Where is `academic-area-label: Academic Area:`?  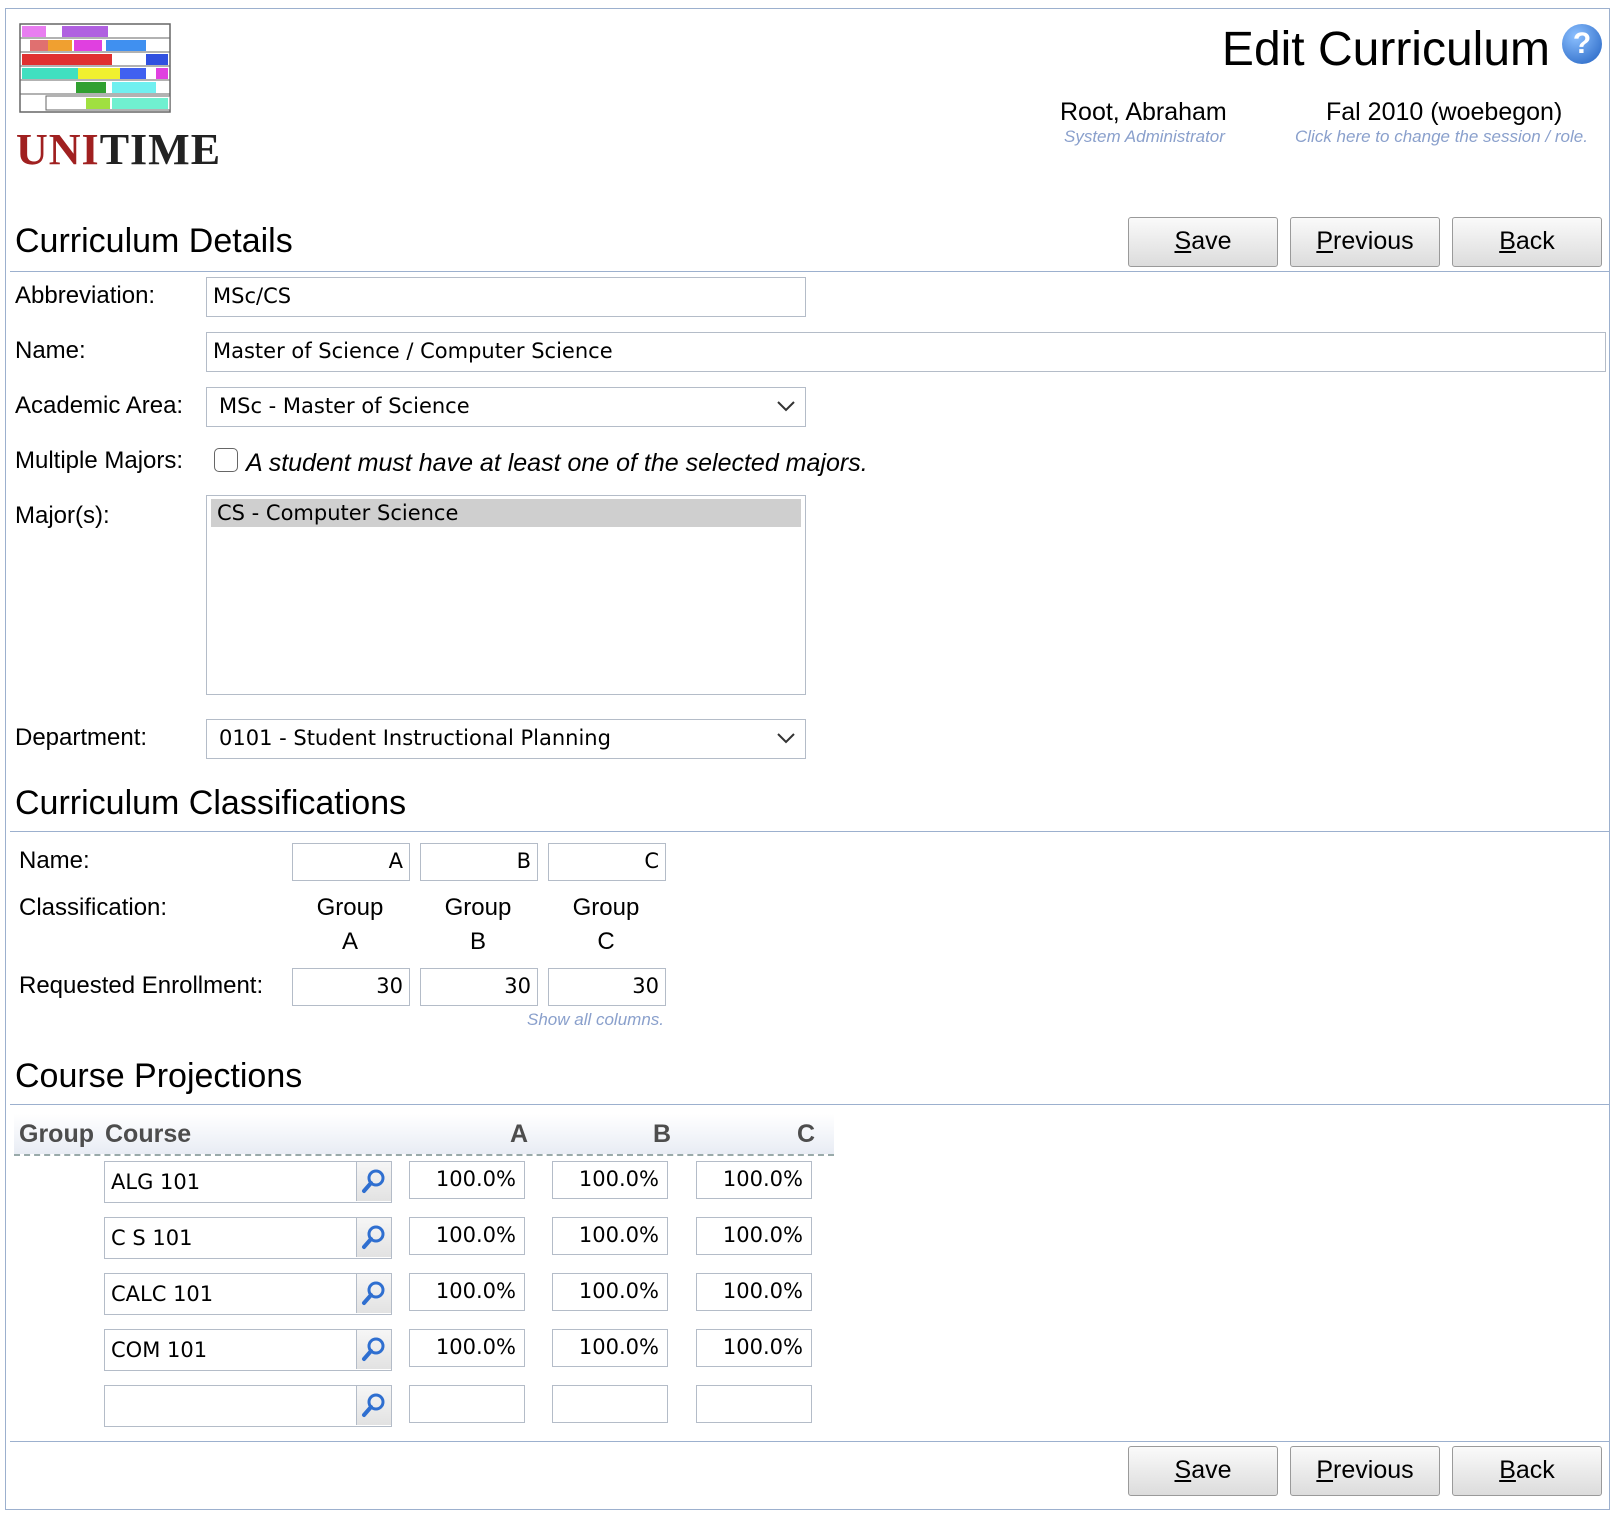
academic-area-label: Academic Area: is located at coordinates (99, 405).